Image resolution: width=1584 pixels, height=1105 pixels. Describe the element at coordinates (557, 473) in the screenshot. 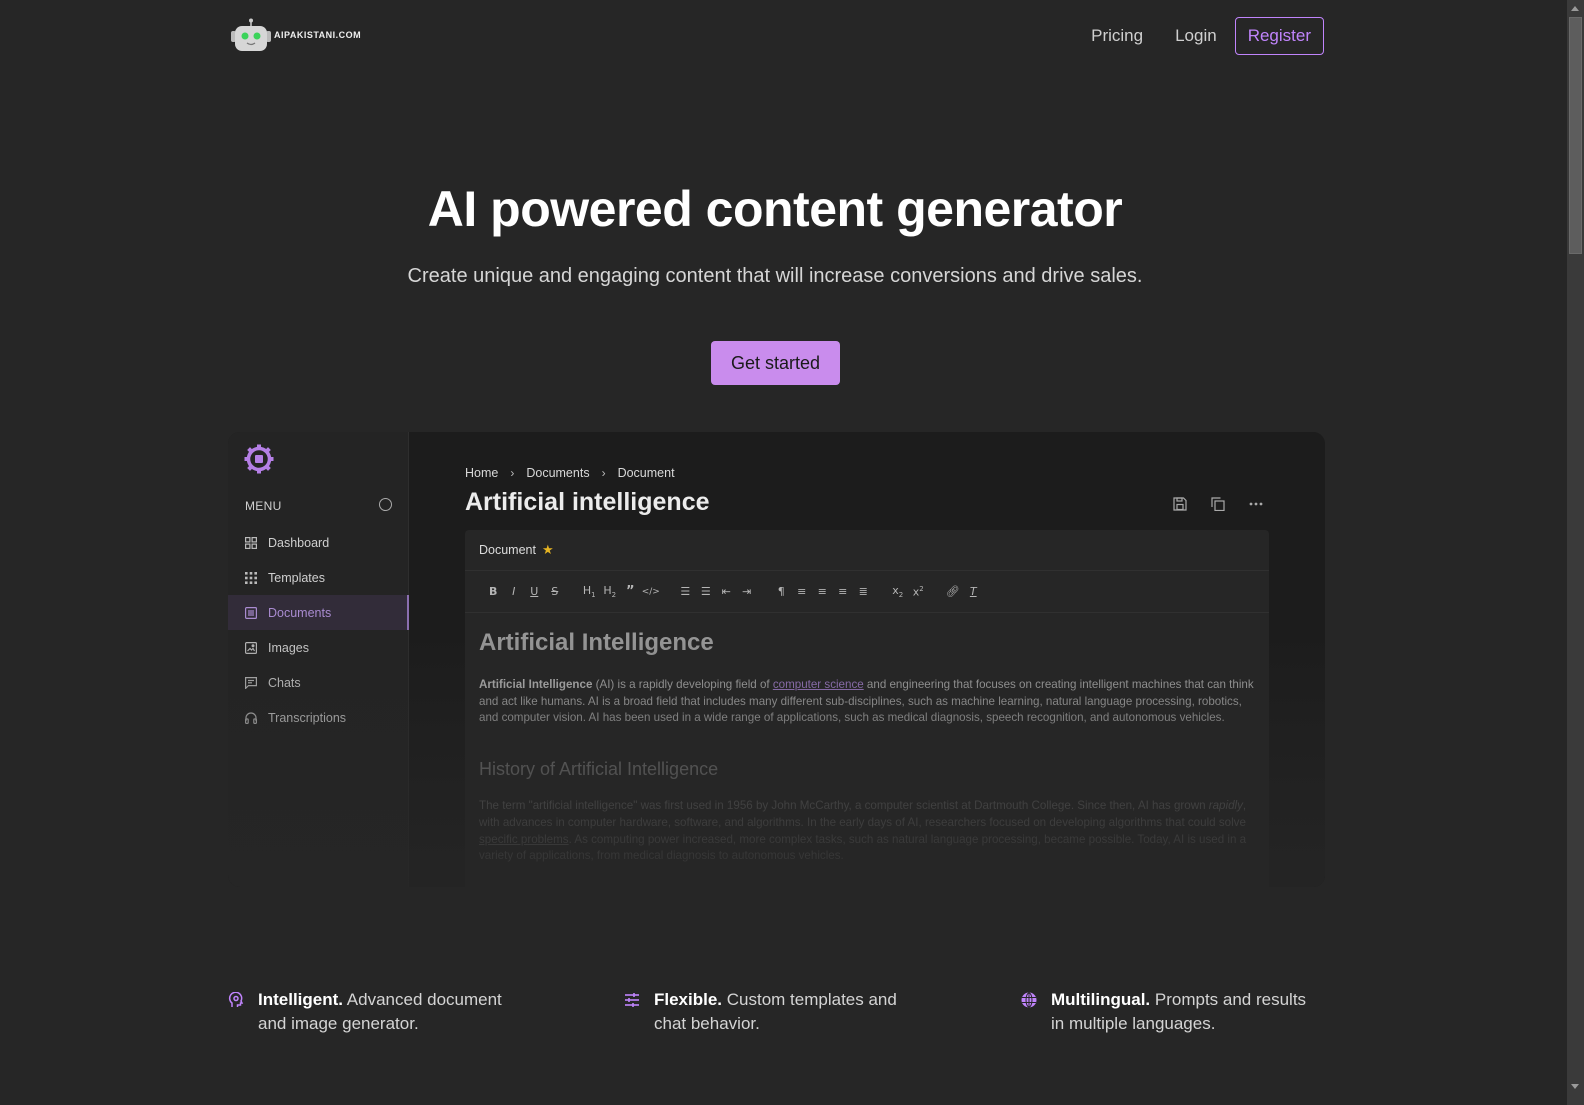

I see `breadcrumb-documents: Documents` at that location.